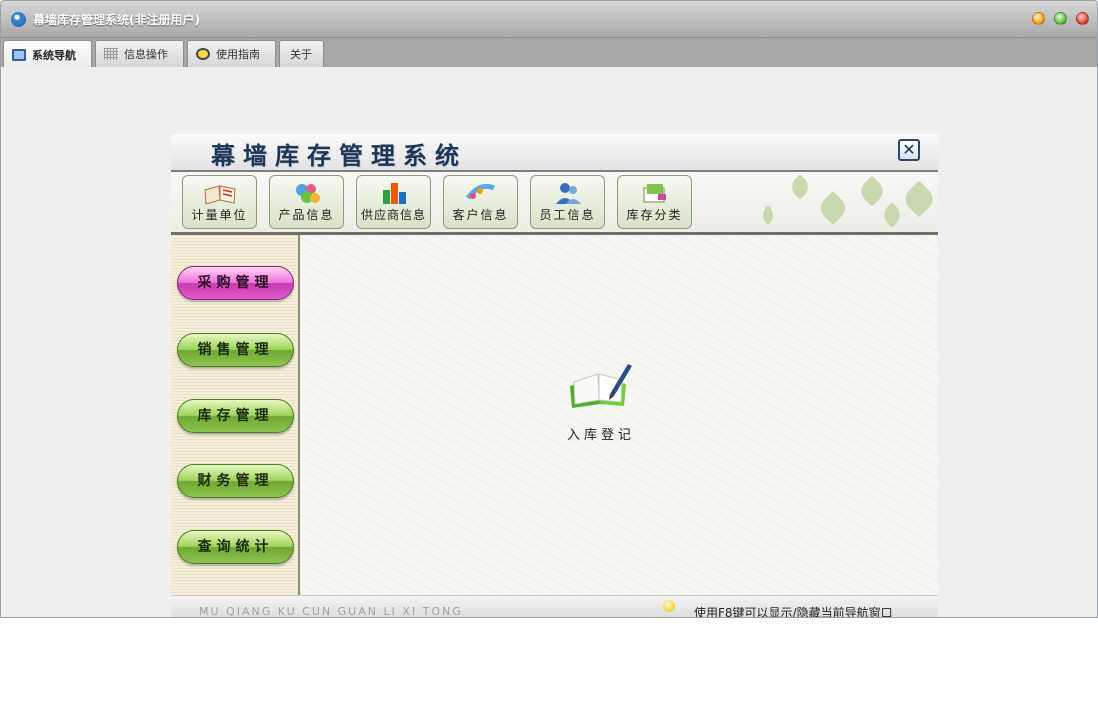 The width and height of the screenshot is (1098, 719). I want to click on toolbar: 计量单位 产品信息 供应商信息 客户信息 员工信息 库存分类, so click(554, 203).